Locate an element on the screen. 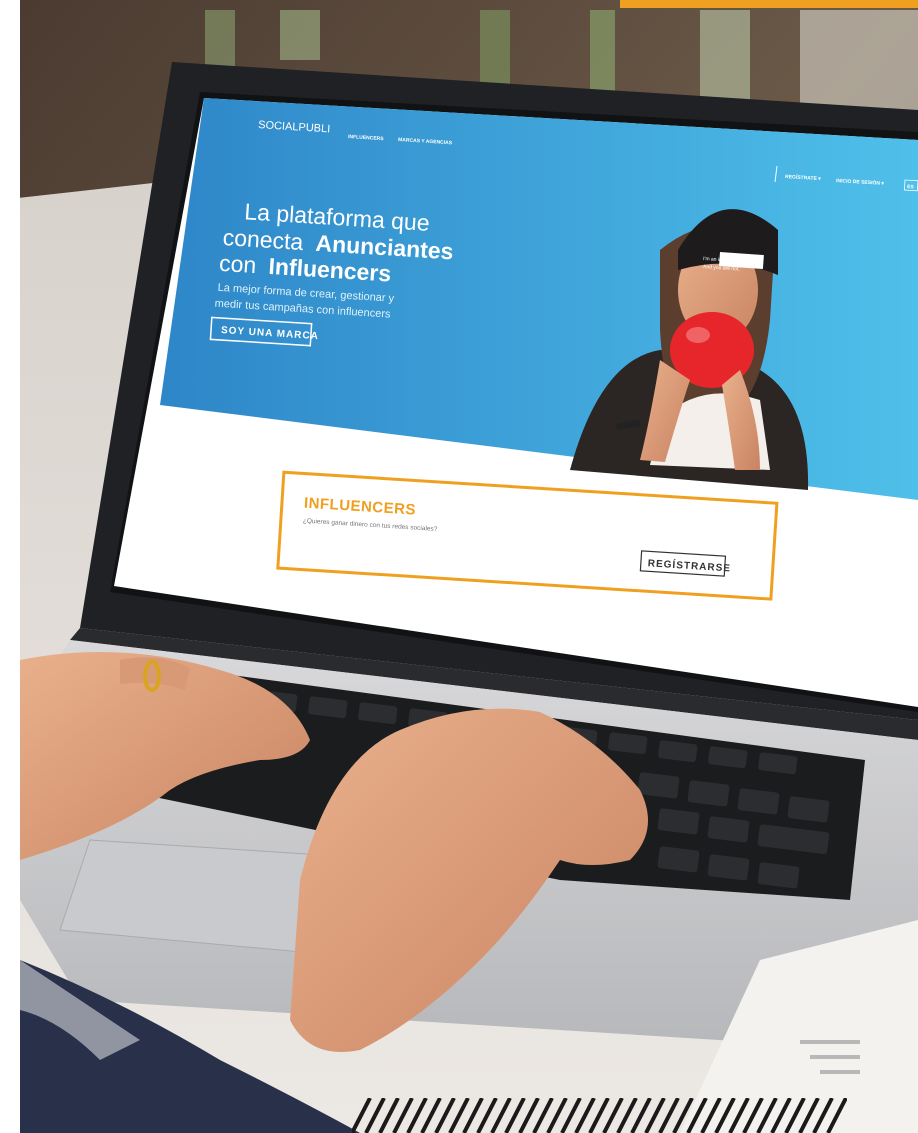 The image size is (918, 1133). hero-line-3-light: con is located at coordinates (237, 264).